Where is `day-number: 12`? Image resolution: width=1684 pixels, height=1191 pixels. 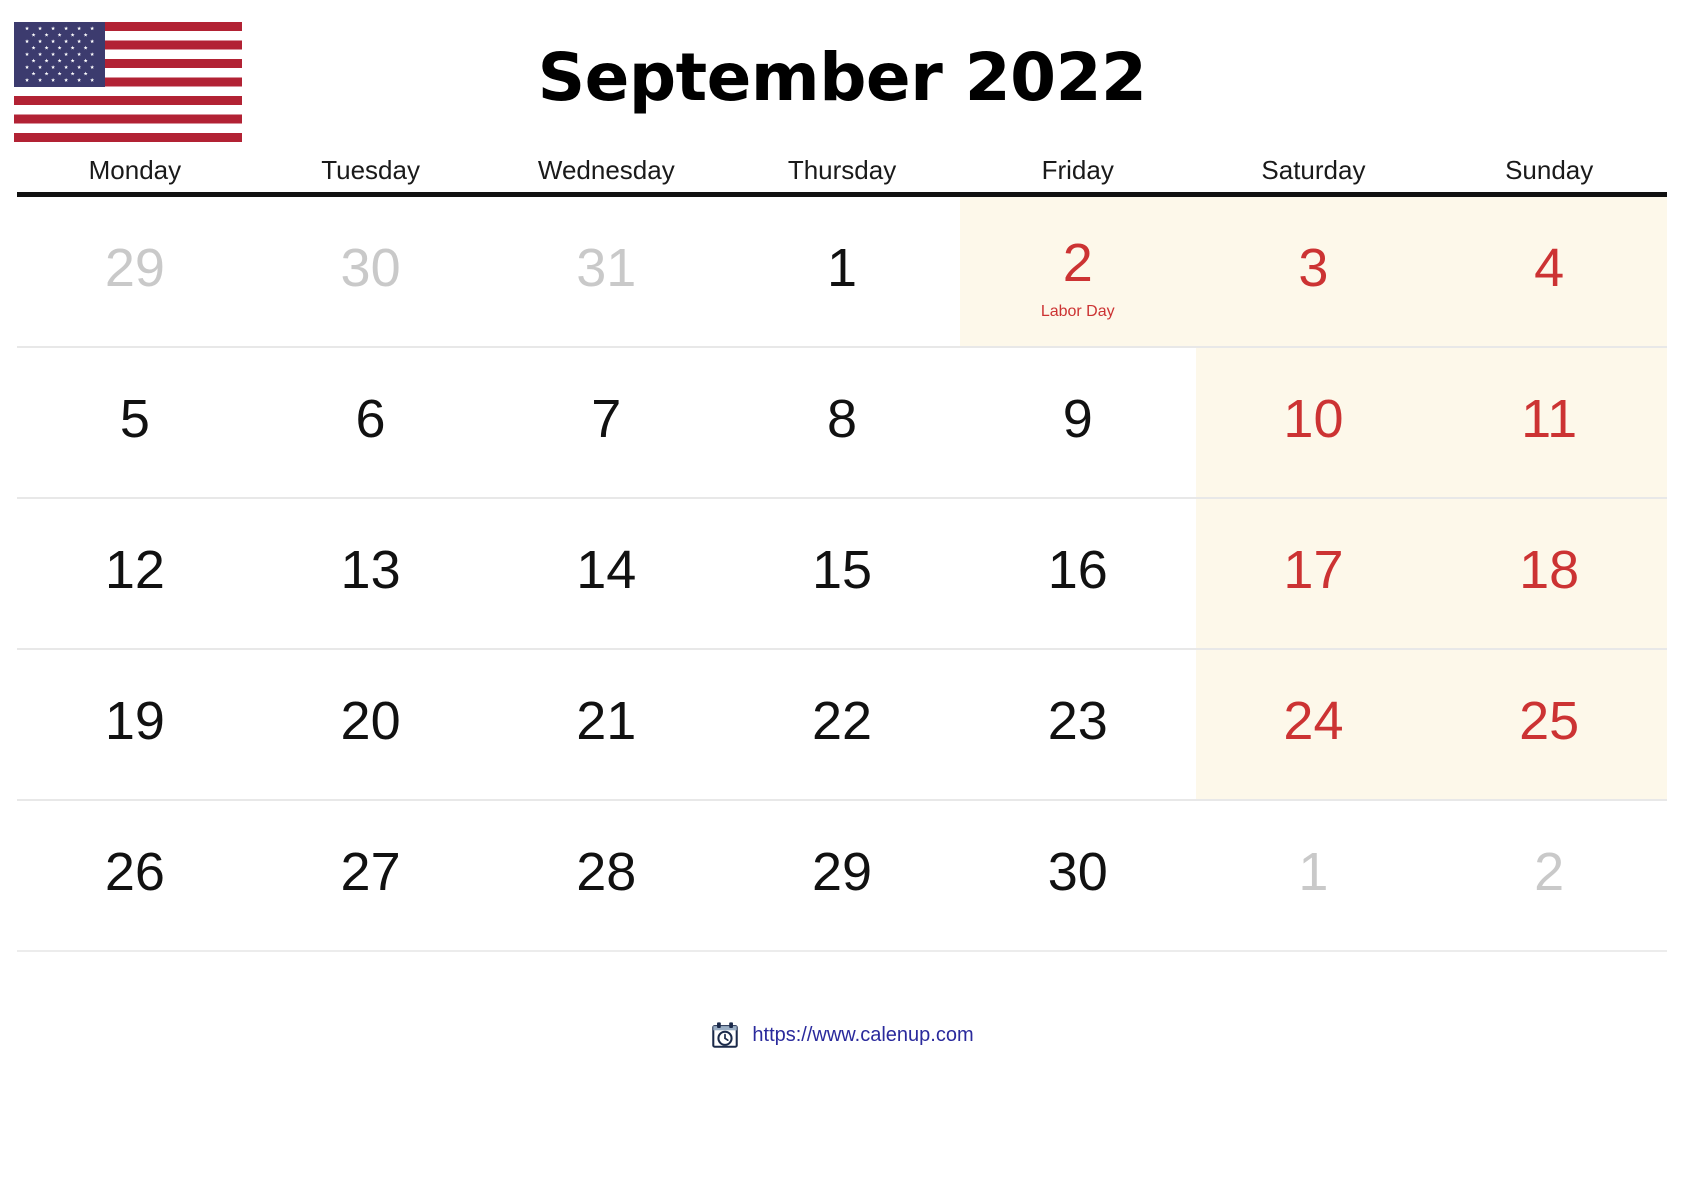
day-number: 12 is located at coordinates (134, 569).